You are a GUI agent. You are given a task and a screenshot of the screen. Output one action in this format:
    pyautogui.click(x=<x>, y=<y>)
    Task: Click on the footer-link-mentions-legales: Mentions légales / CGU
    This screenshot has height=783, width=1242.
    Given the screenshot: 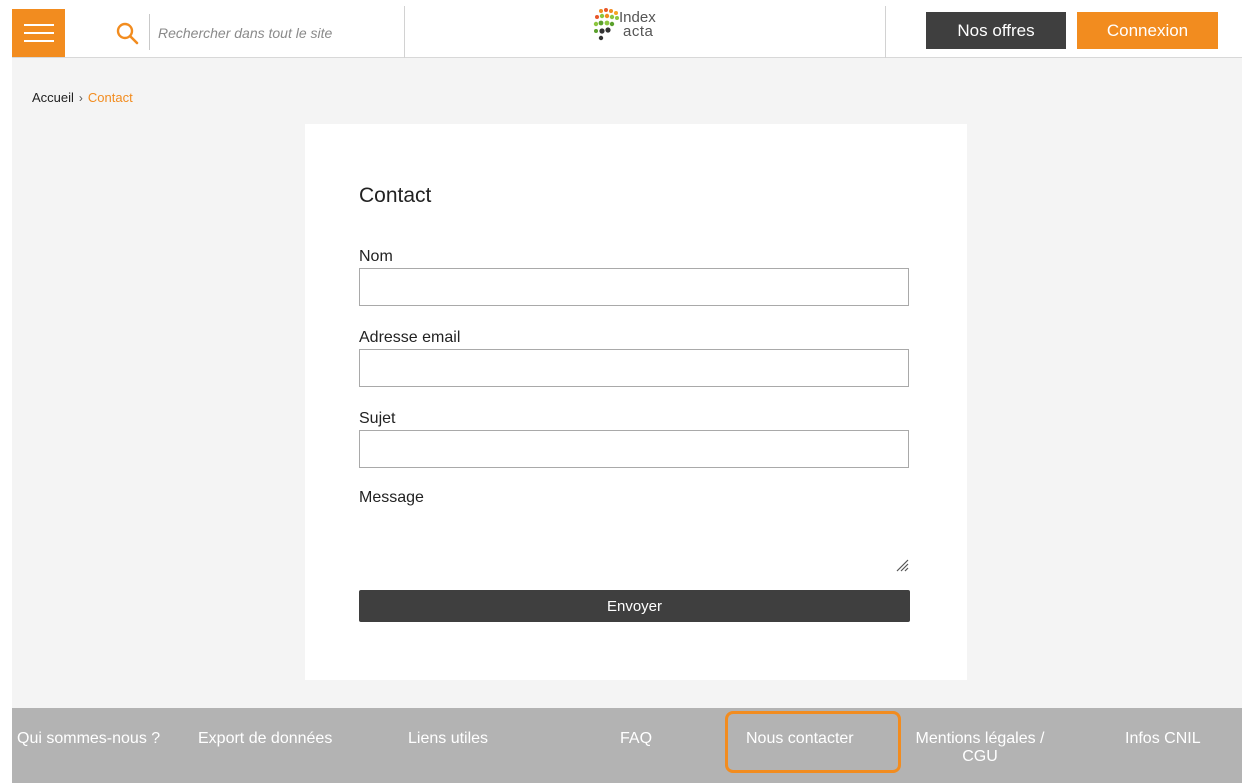 What is the action you would take?
    pyautogui.click(x=980, y=748)
    